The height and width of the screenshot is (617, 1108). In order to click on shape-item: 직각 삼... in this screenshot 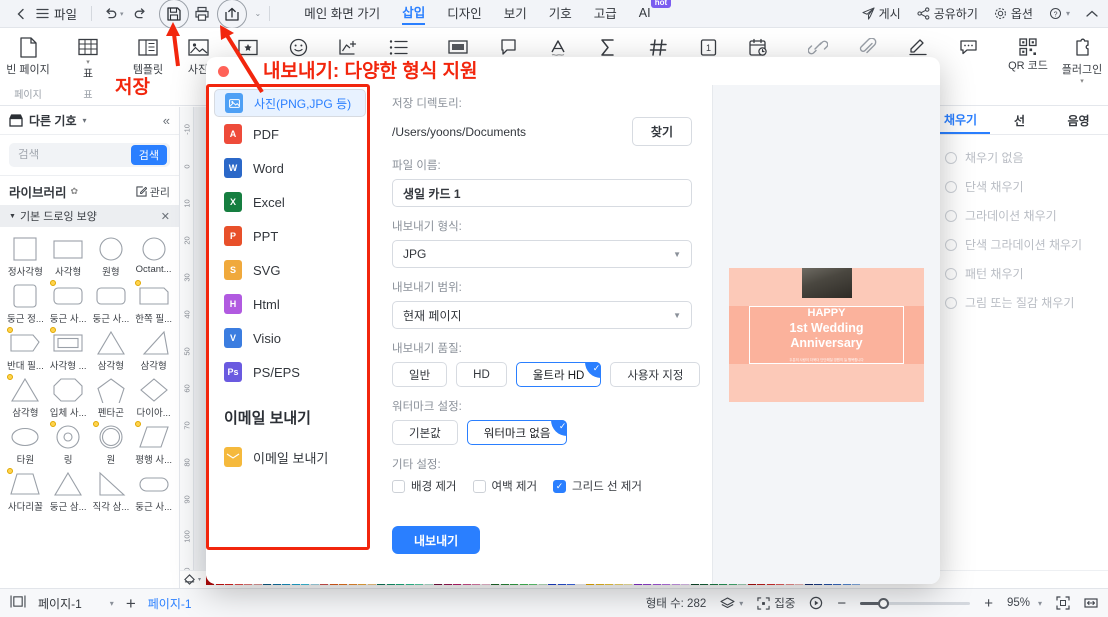, I will do `click(111, 490)`.